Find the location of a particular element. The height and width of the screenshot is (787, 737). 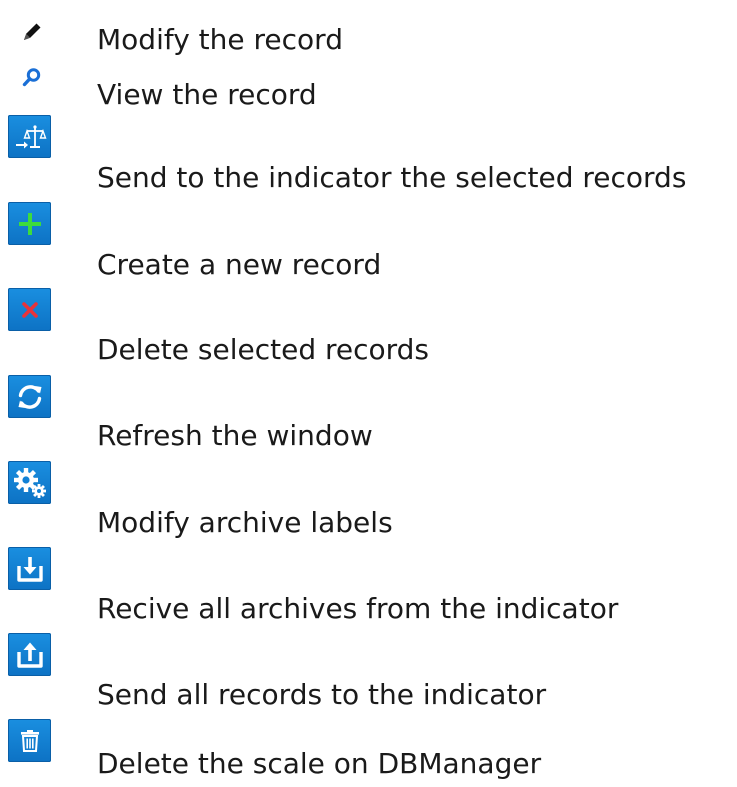

send-to-scale-icon is located at coordinates (29, 136).